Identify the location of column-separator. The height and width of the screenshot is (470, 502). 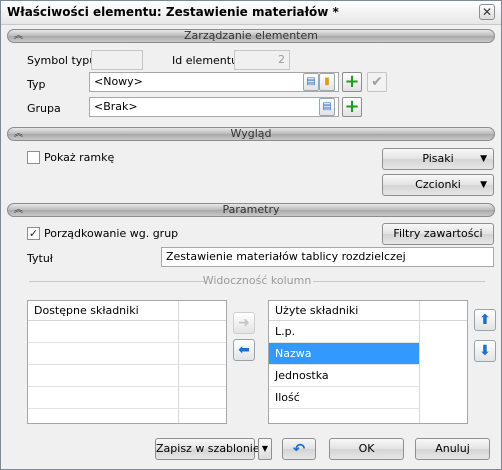
(419, 362).